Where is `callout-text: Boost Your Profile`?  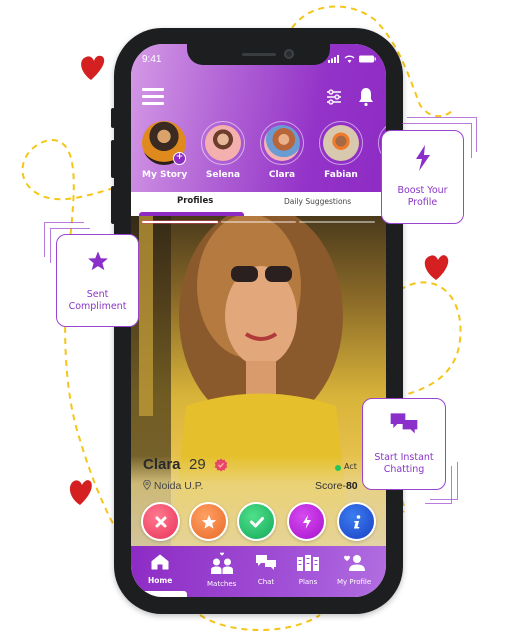 callout-text: Boost Your Profile is located at coordinates (422, 197).